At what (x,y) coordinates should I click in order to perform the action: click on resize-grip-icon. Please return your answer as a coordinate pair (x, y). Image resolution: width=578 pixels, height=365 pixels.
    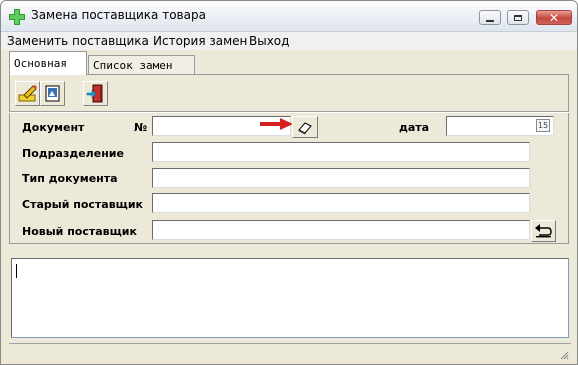
    Looking at the image, I should click on (564, 355).